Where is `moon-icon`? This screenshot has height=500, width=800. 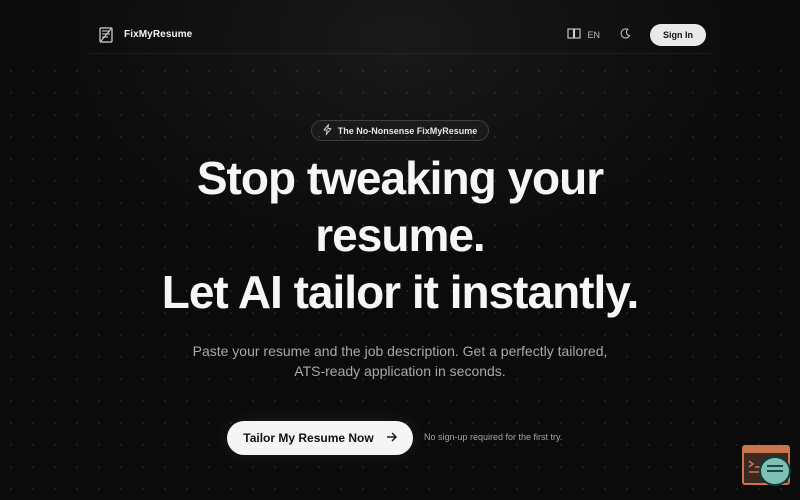
moon-icon is located at coordinates (625, 35).